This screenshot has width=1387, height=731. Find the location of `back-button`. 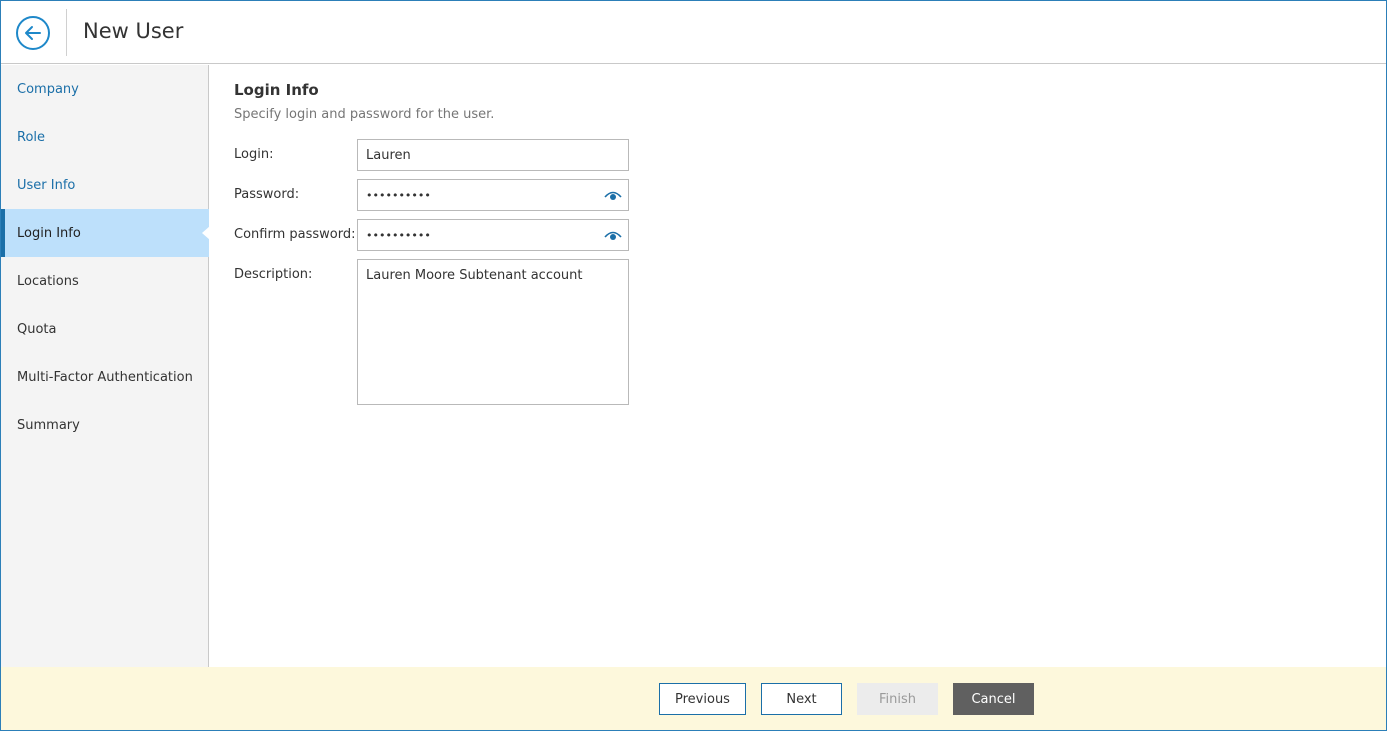

back-button is located at coordinates (33, 33).